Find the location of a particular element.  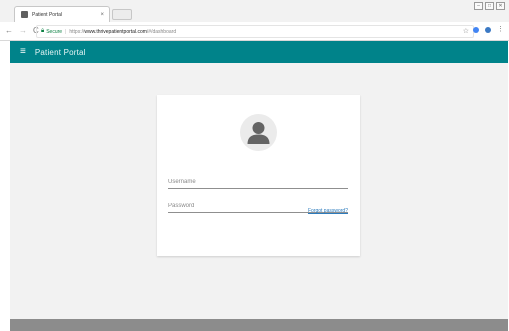

back-arrow-icon: ← is located at coordinates (9, 30).